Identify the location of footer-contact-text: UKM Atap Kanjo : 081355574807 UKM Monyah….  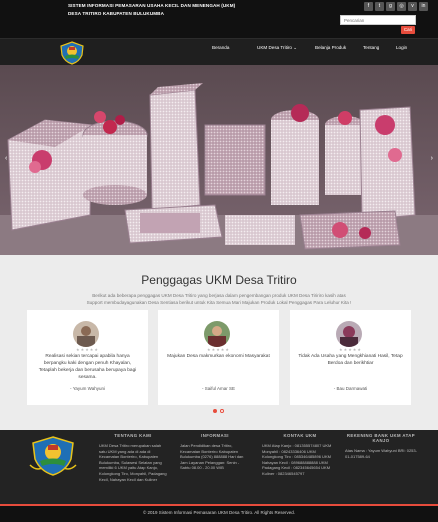
(297, 459).